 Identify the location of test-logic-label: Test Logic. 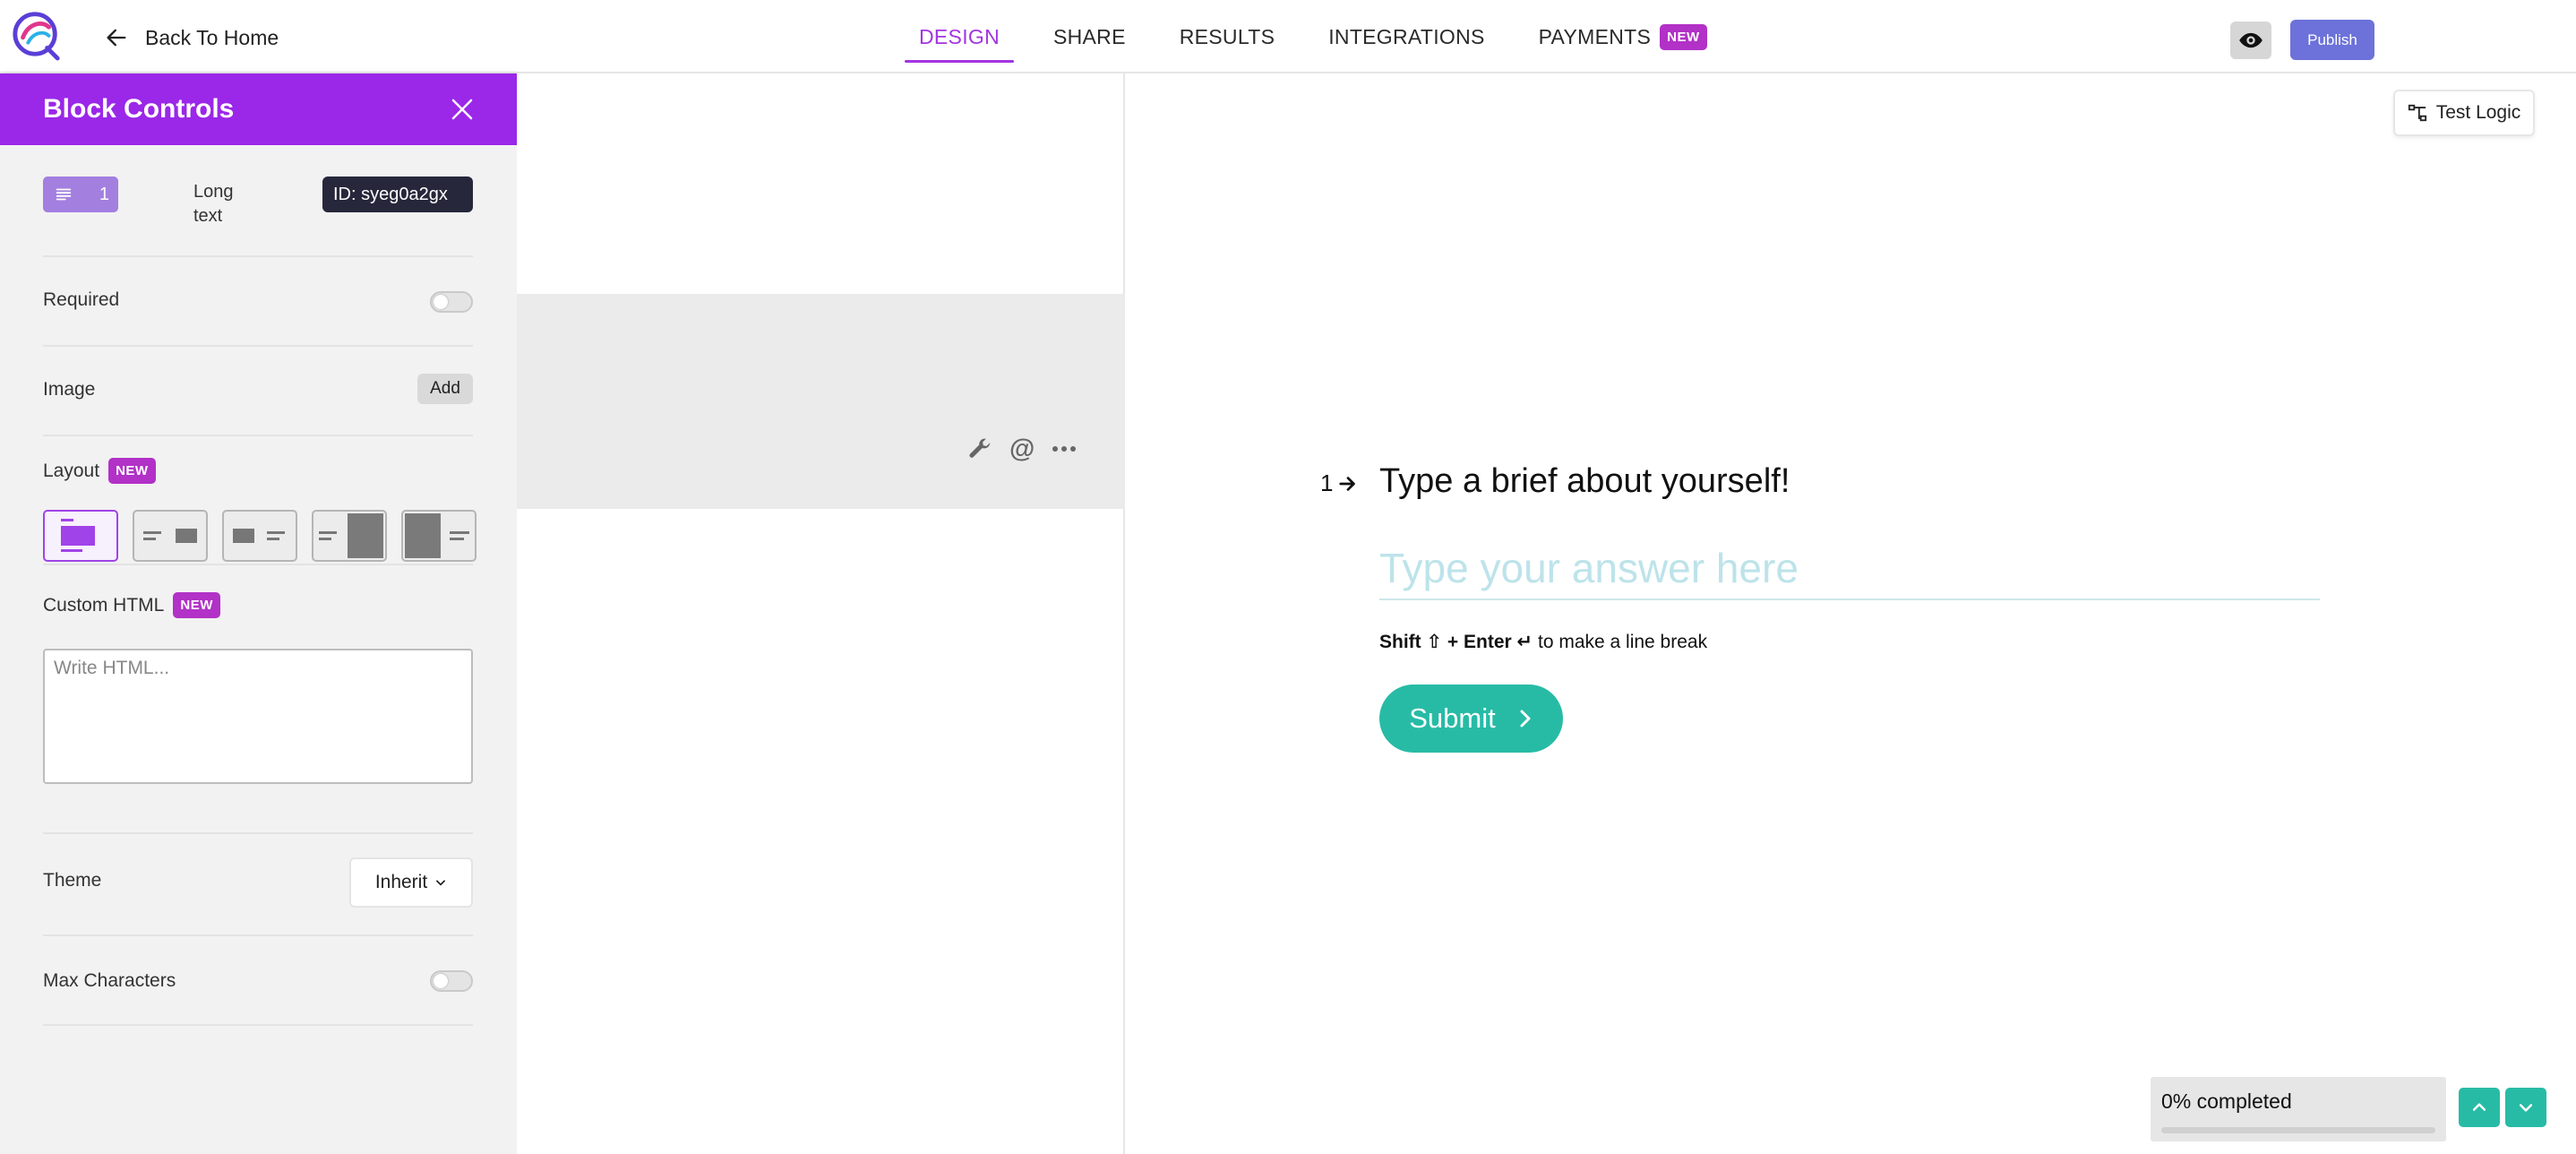
(2478, 112).